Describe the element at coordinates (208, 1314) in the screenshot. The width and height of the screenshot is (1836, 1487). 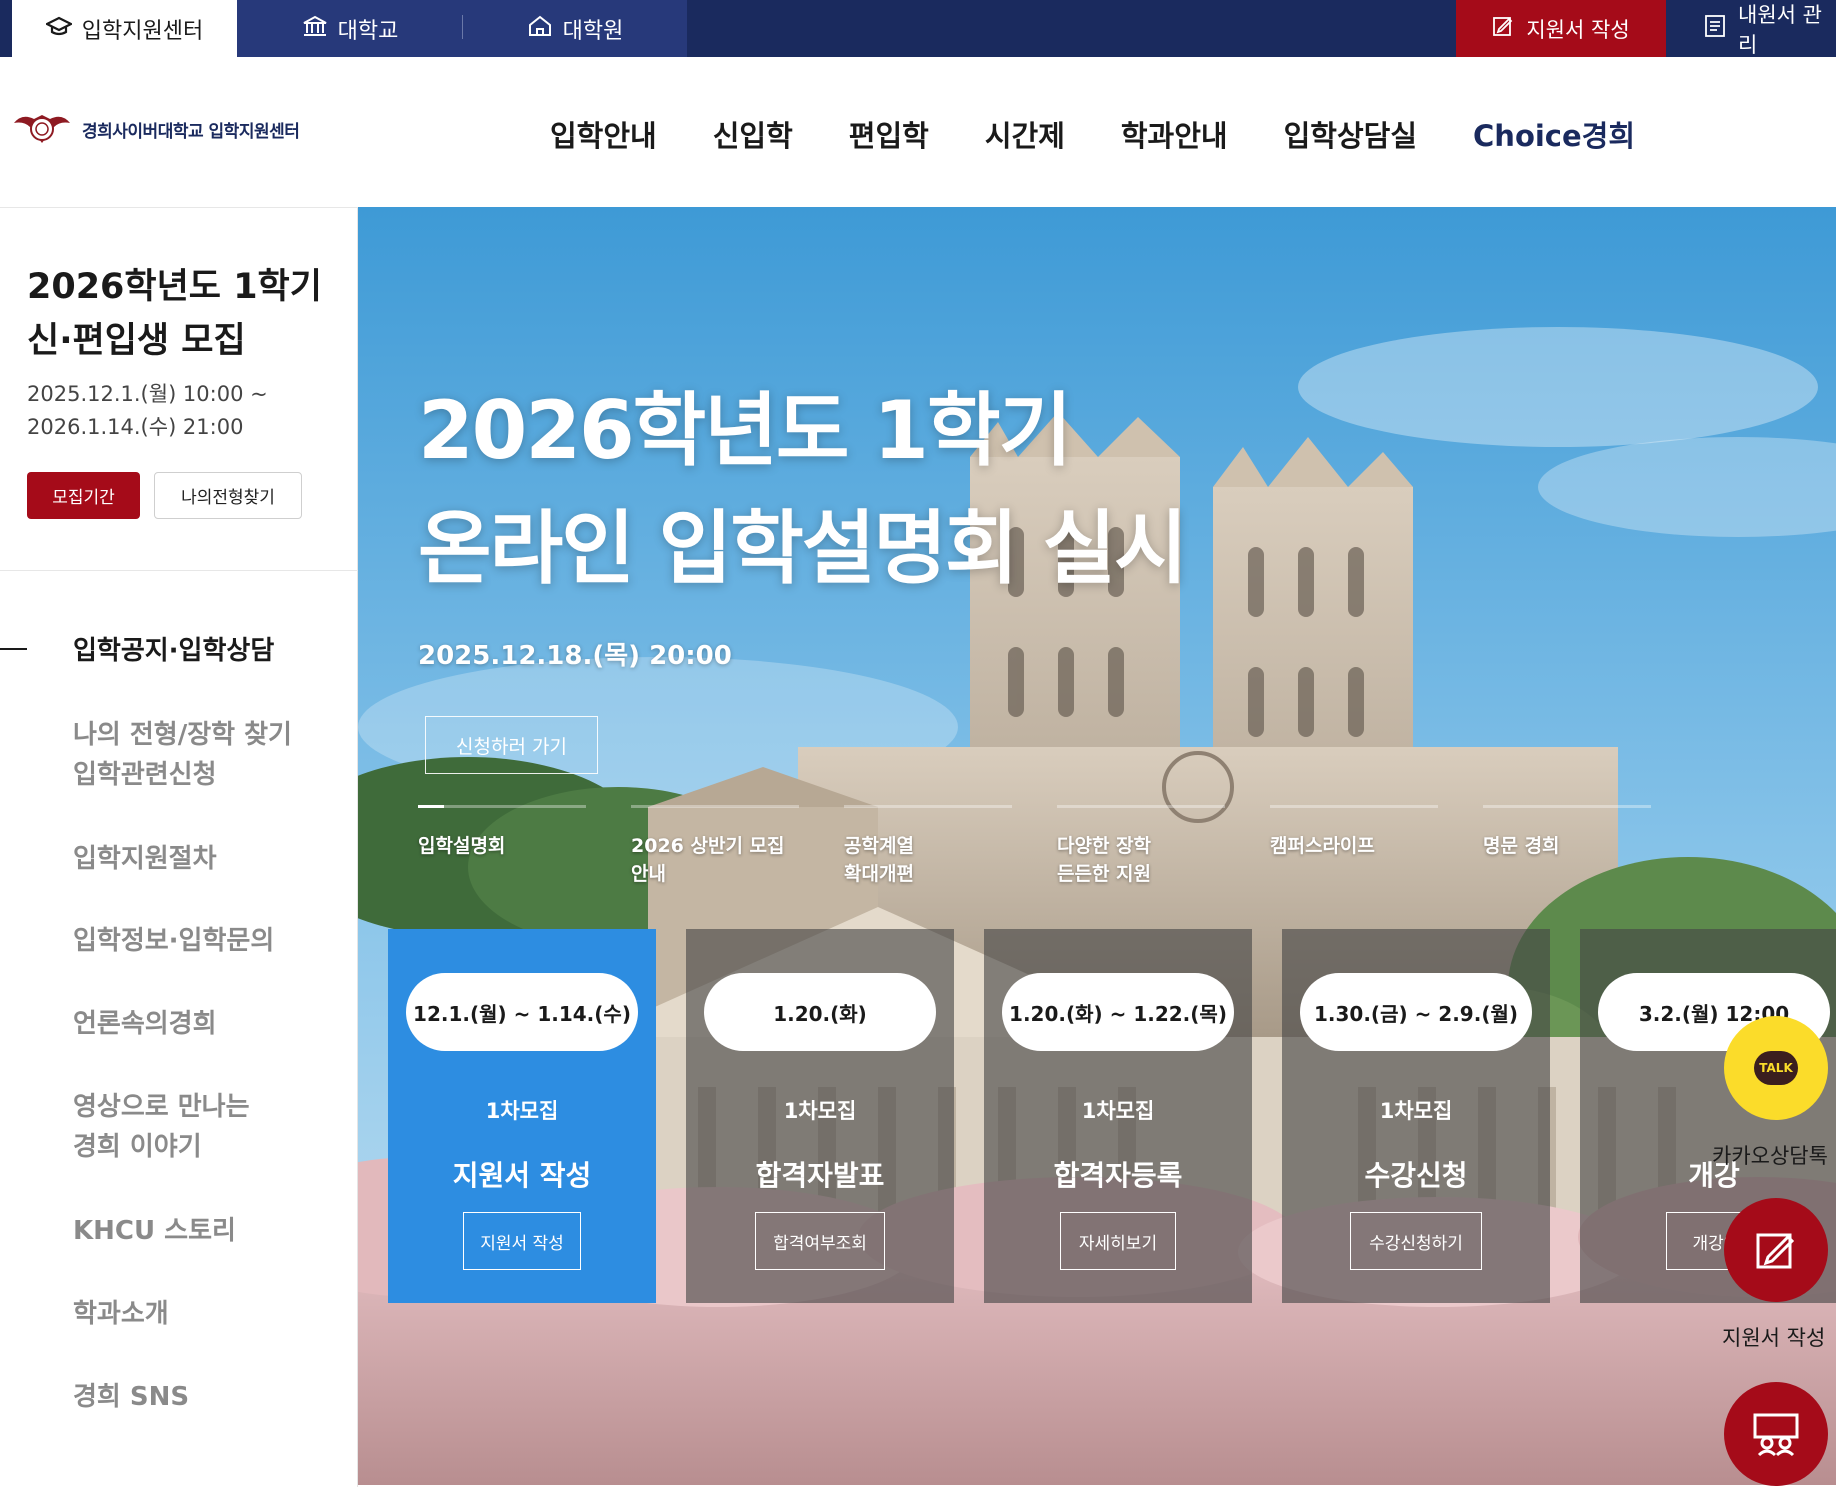
I see `sidebar-item-departments: 학과소개` at that location.